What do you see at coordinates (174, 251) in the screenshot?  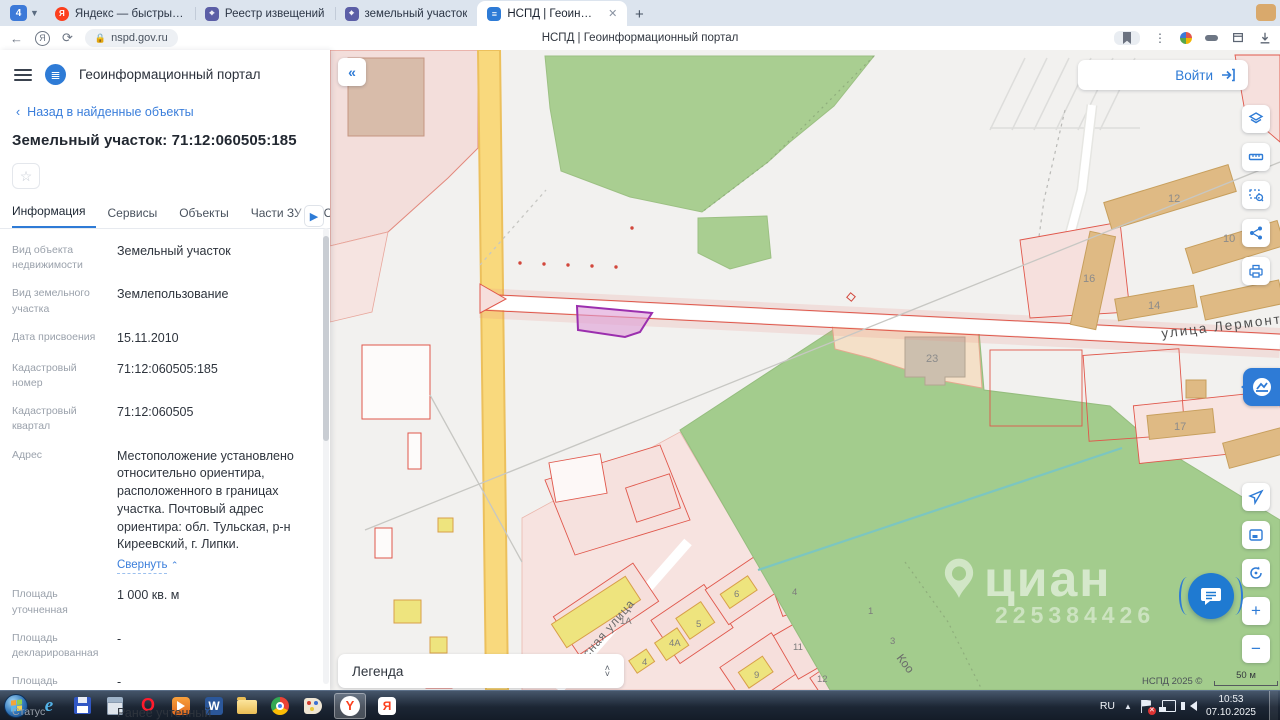 I see `field-value: Земельный участок` at bounding box center [174, 251].